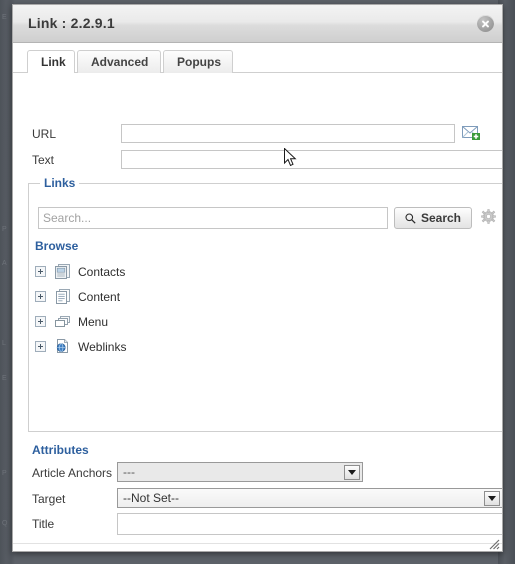 This screenshot has width=515, height=564. Describe the element at coordinates (488, 216) in the screenshot. I see `gear-icon` at that location.